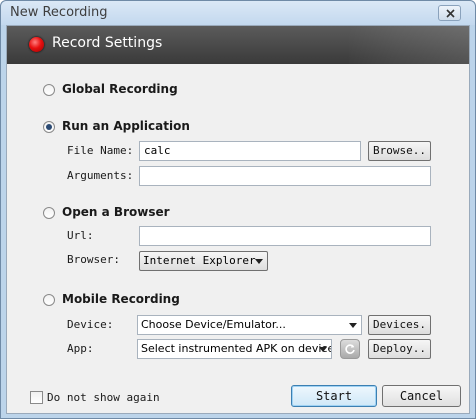 The width and height of the screenshot is (476, 419). Describe the element at coordinates (59, 12) in the screenshot. I see `window-title: New Recording` at that location.